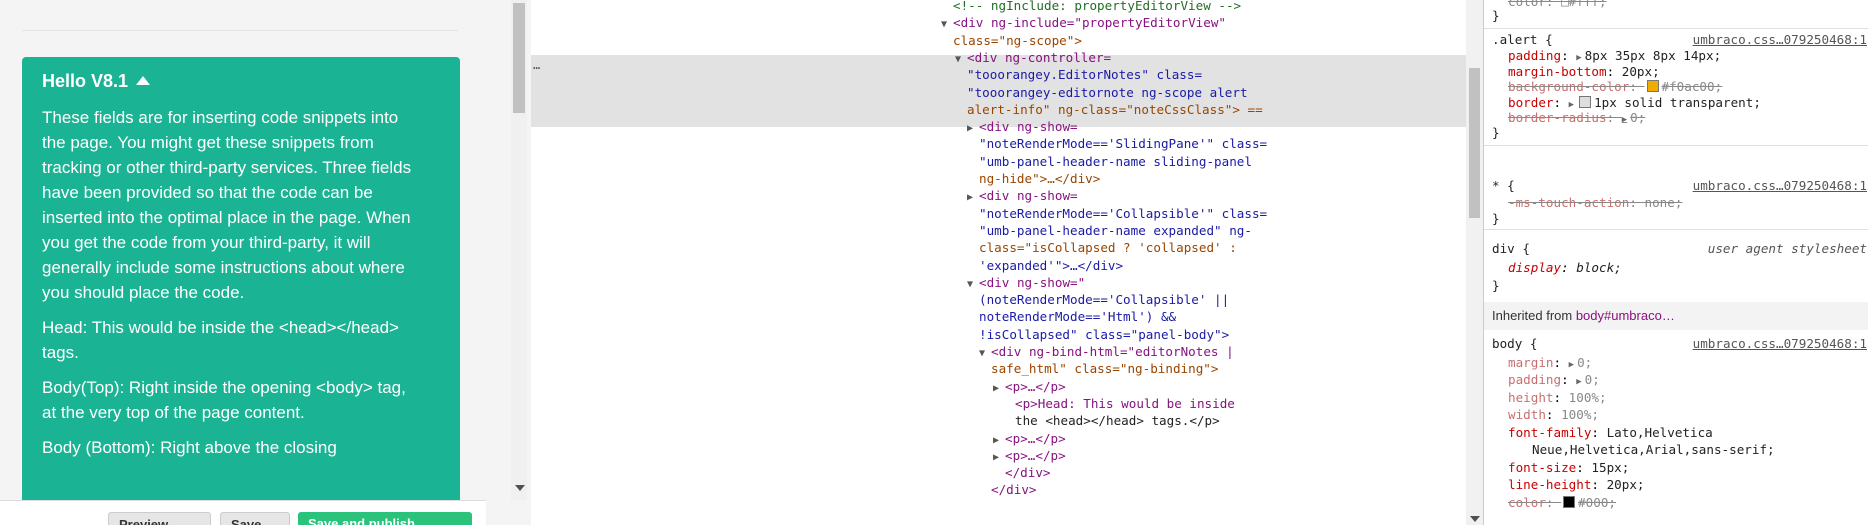  What do you see at coordinates (1569, 203) in the screenshot?
I see `css-property-name: -ms-touch-action` at bounding box center [1569, 203].